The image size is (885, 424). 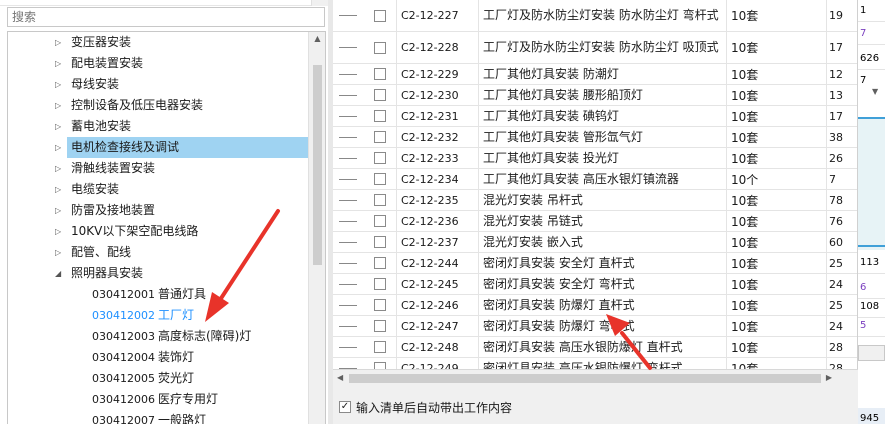 I want to click on table-scroll-thumb, so click(x=585, y=378).